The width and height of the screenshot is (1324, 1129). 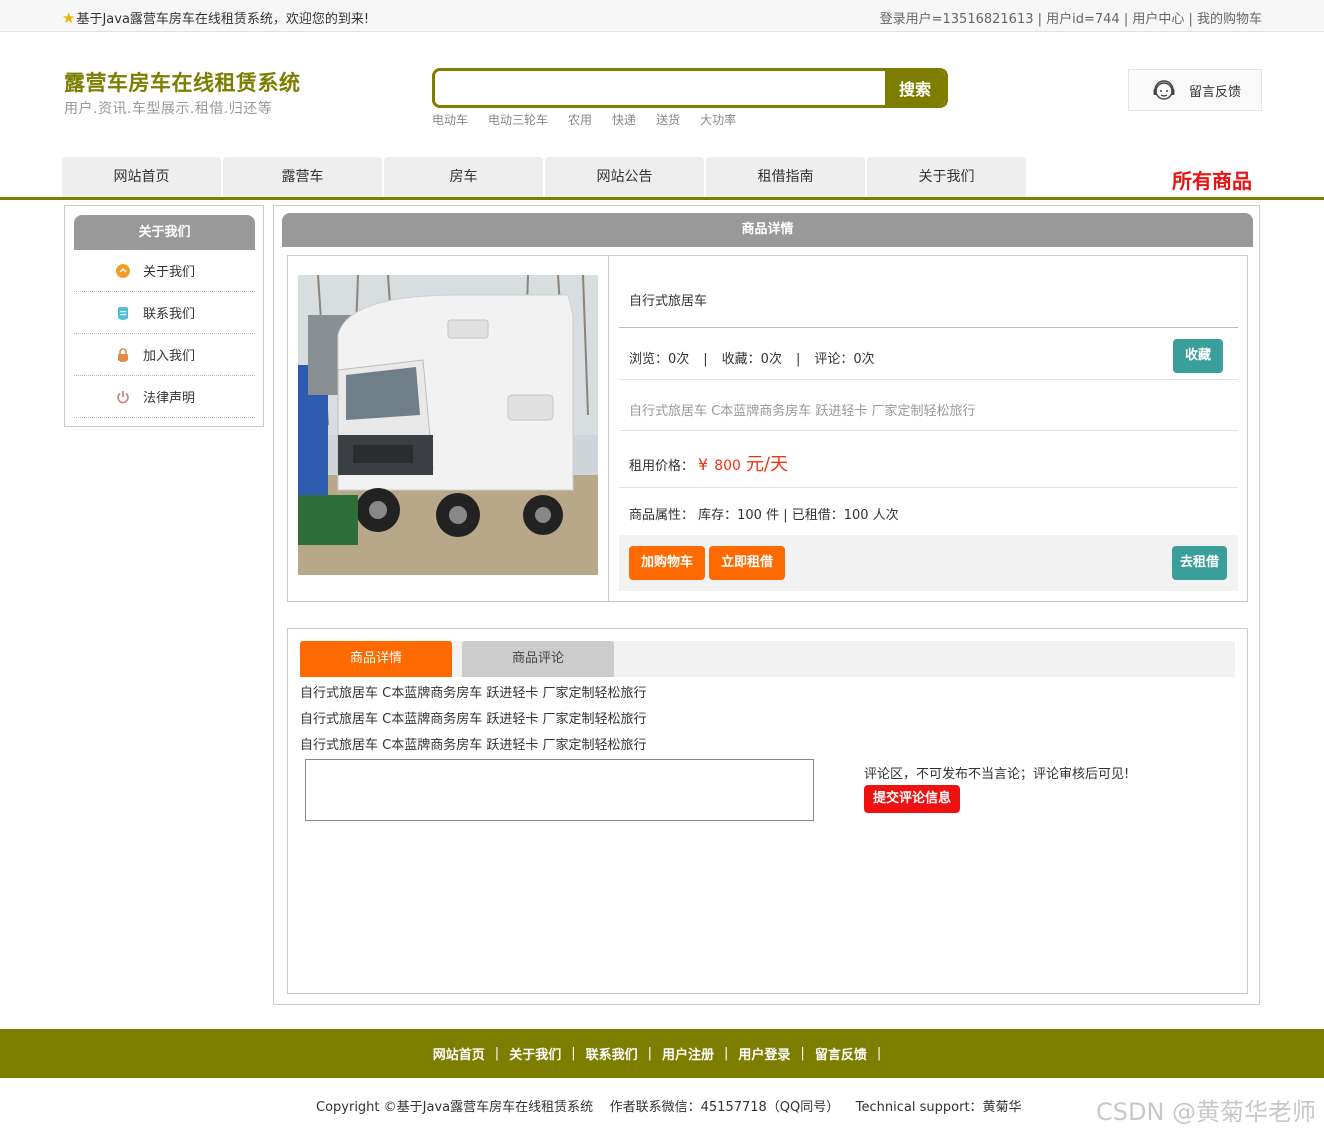 What do you see at coordinates (662, 466) in the screenshot?
I see `price-label: 租用价格：` at bounding box center [662, 466].